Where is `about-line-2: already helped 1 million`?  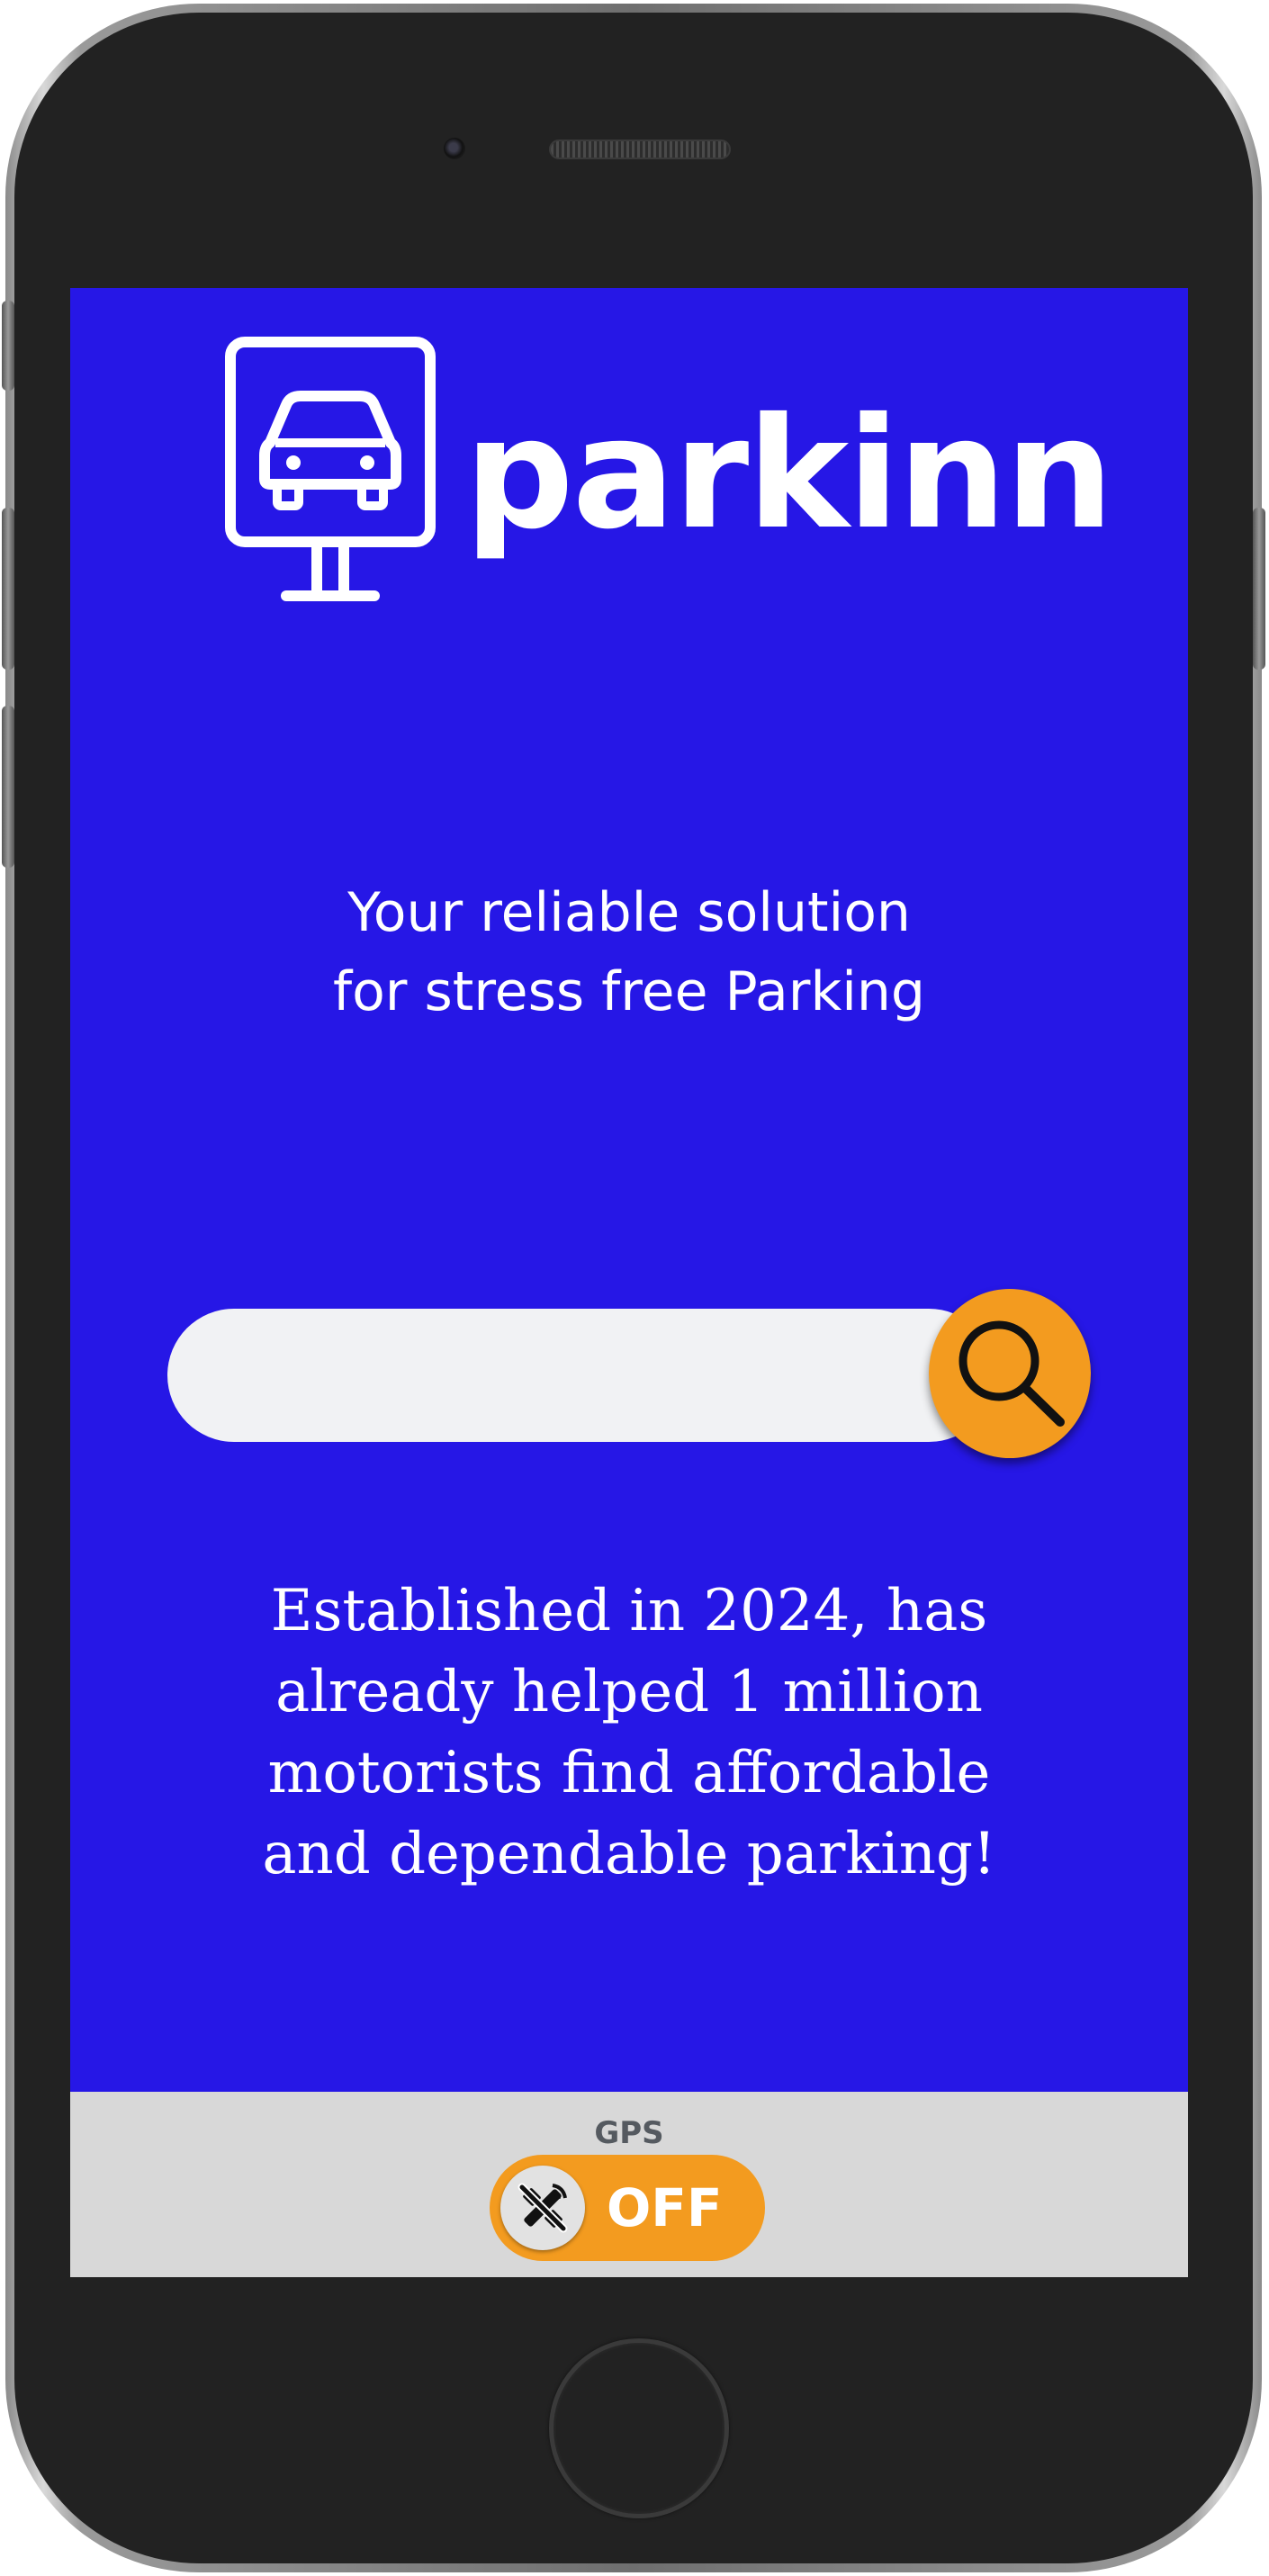
about-line-2: already helped 1 million is located at coordinates (629, 1692).